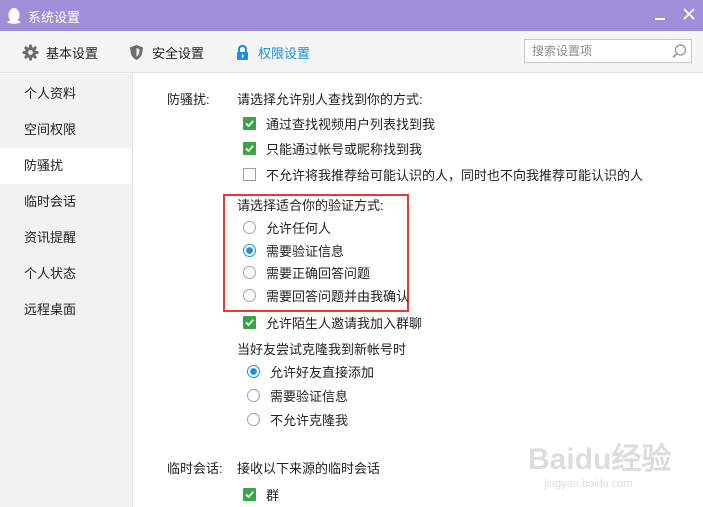 The height and width of the screenshot is (507, 703). What do you see at coordinates (66, 94) in the screenshot?
I see `sidebar-item-personal-profile: 个人资料` at bounding box center [66, 94].